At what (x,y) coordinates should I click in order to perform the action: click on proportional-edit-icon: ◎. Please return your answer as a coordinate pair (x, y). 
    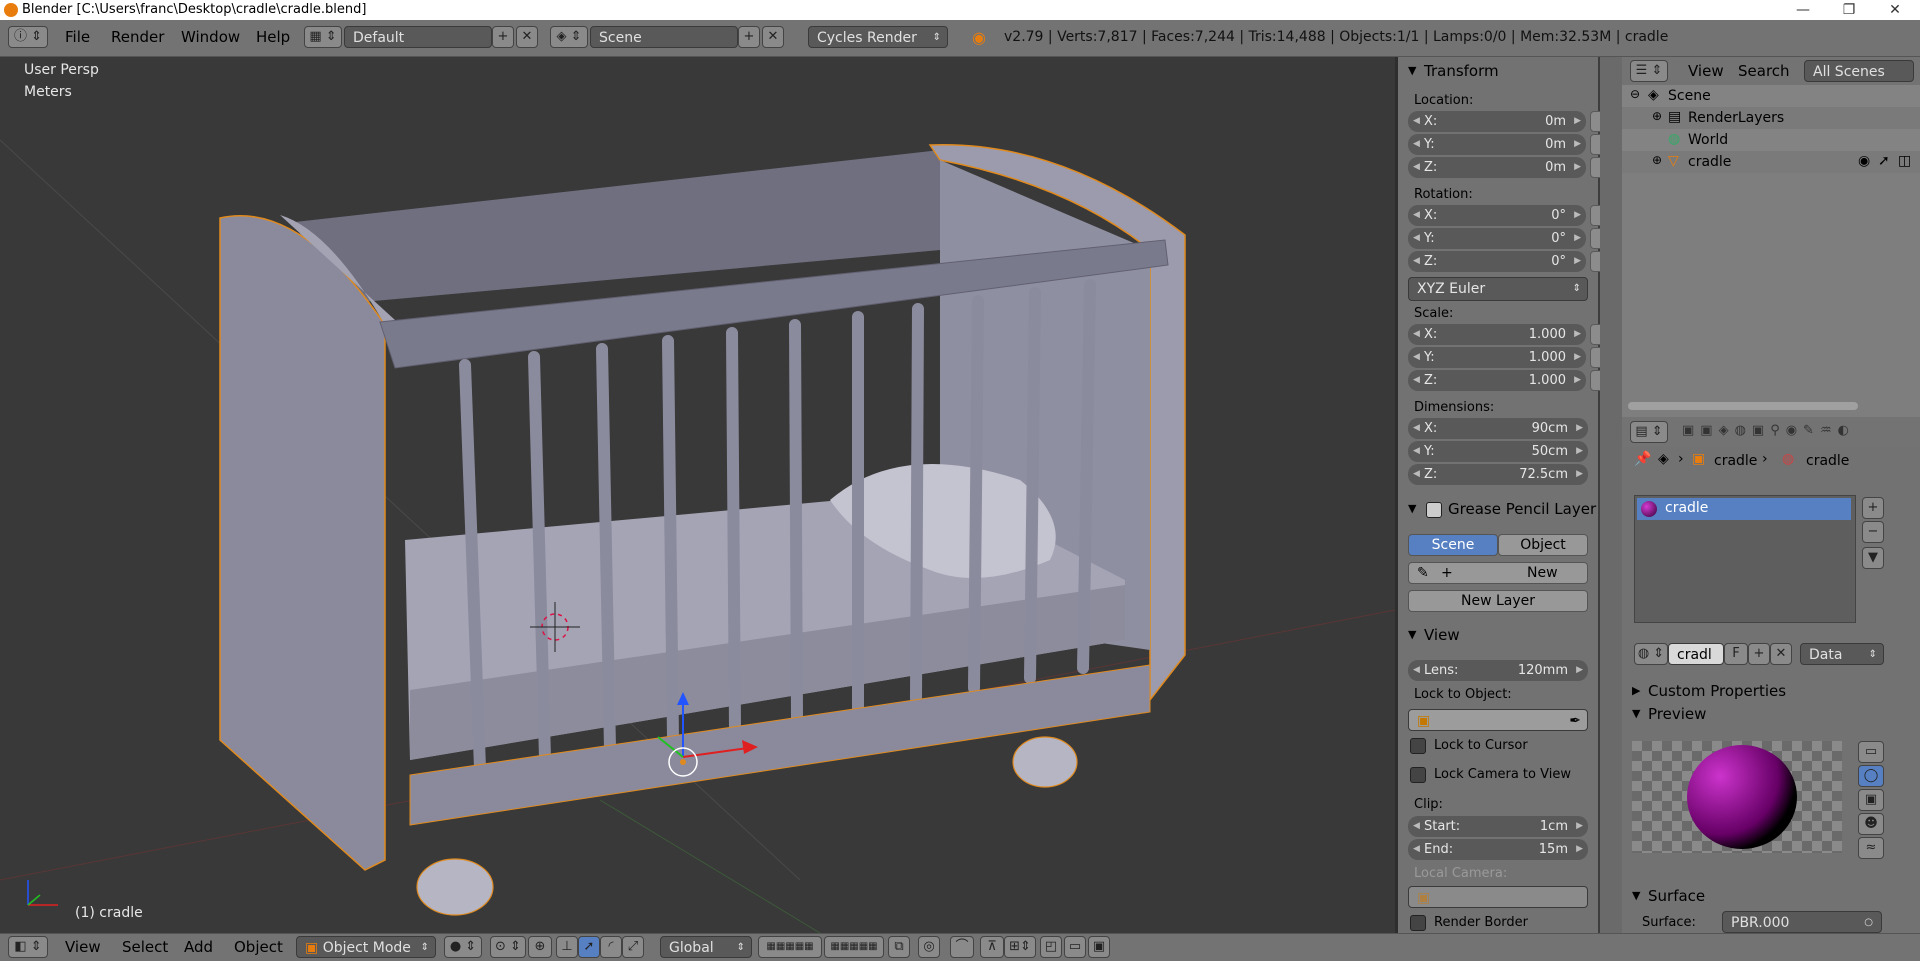
    Looking at the image, I should click on (929, 947).